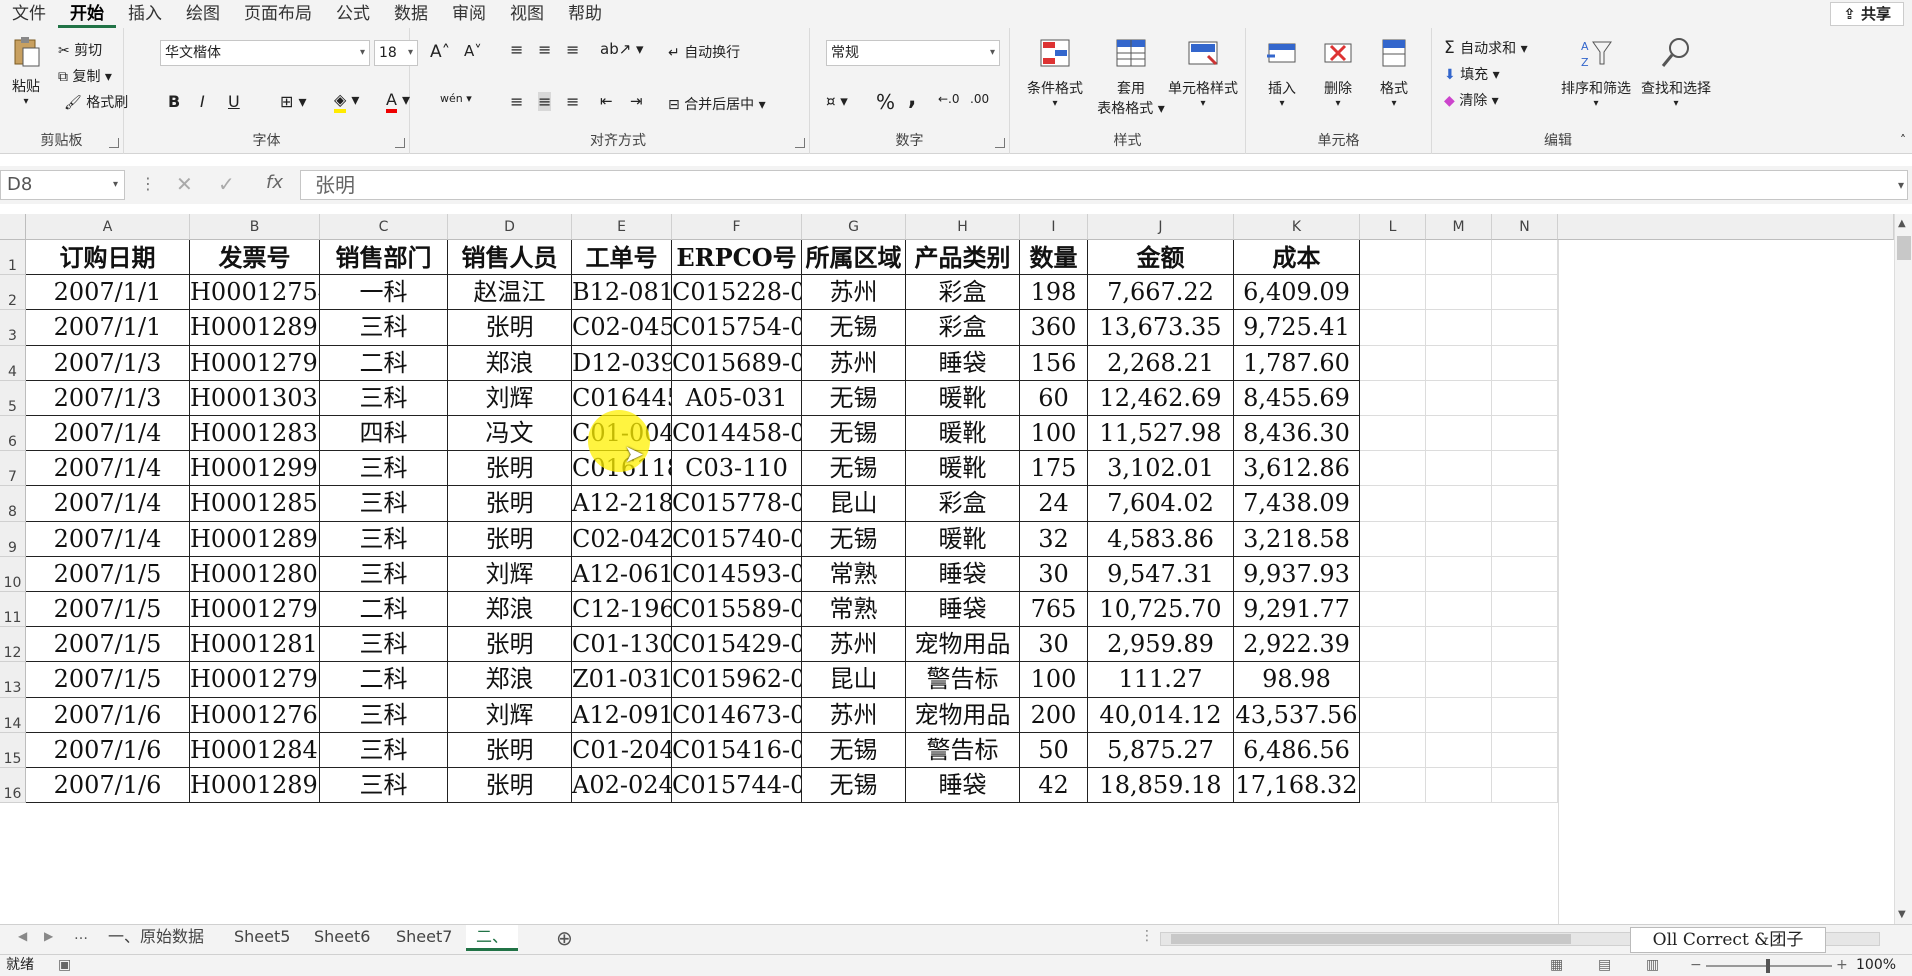 This screenshot has width=1912, height=976. What do you see at coordinates (1161, 258) in the screenshot?
I see `header-cell: 金额` at bounding box center [1161, 258].